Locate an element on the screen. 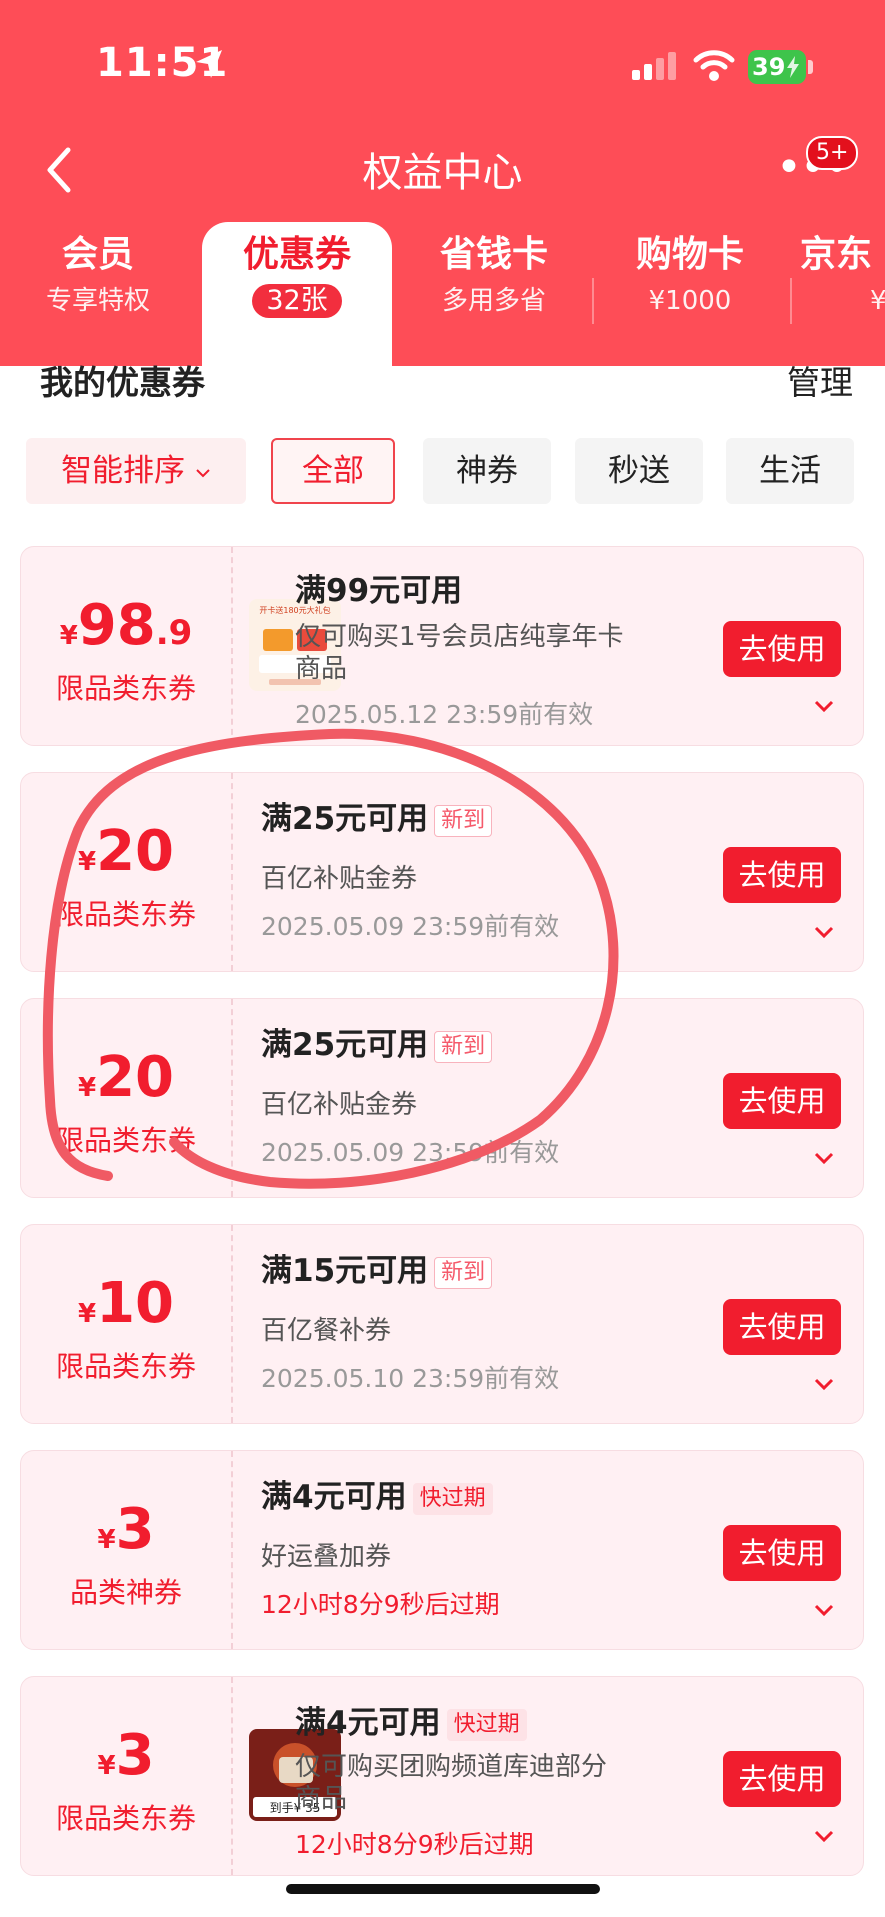 Image resolution: width=885 pixels, height=1917 pixels. coupon-condition: 满99元可用 is located at coordinates (379, 591).